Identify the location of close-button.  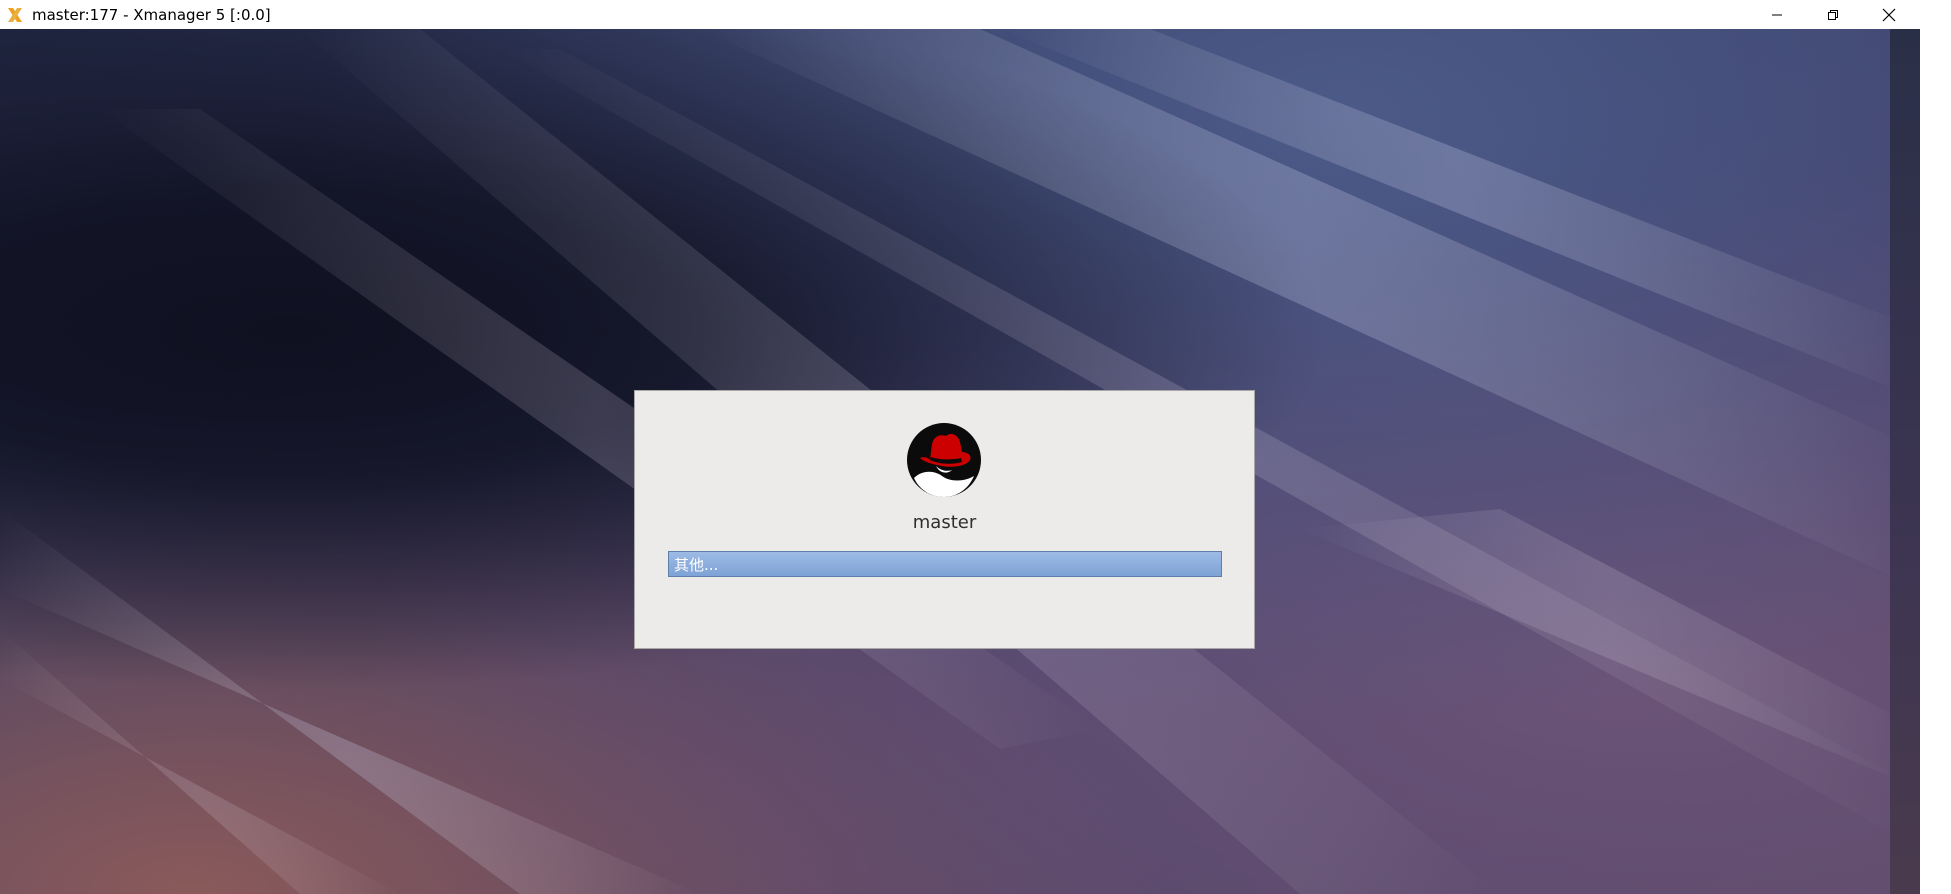
(1889, 14).